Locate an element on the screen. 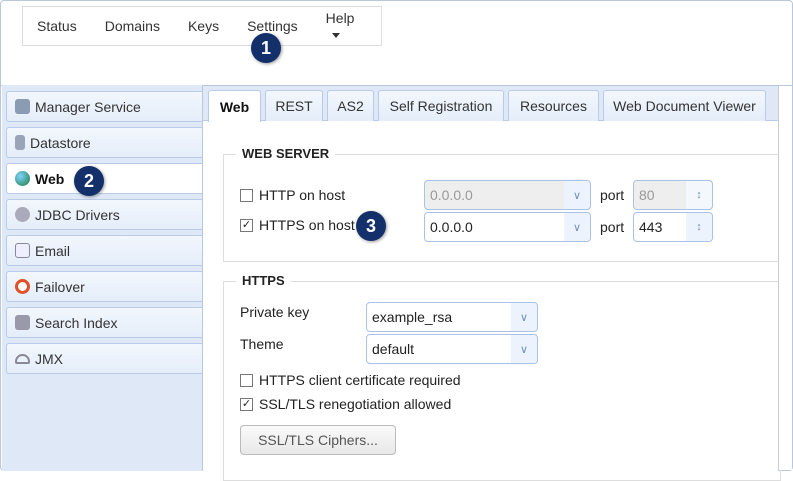 Image resolution: width=793 pixels, height=481 pixels. sidebar-item-search-index: Search Index is located at coordinates (105, 322).